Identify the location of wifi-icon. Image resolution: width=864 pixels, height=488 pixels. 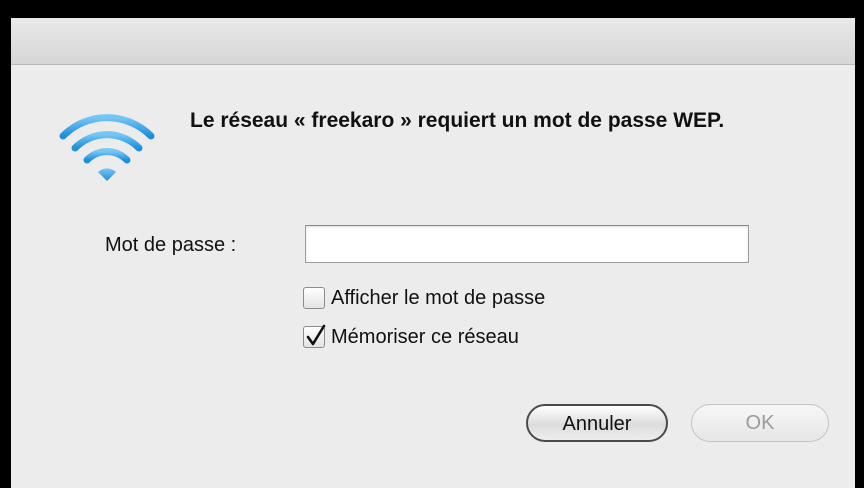
(107, 147).